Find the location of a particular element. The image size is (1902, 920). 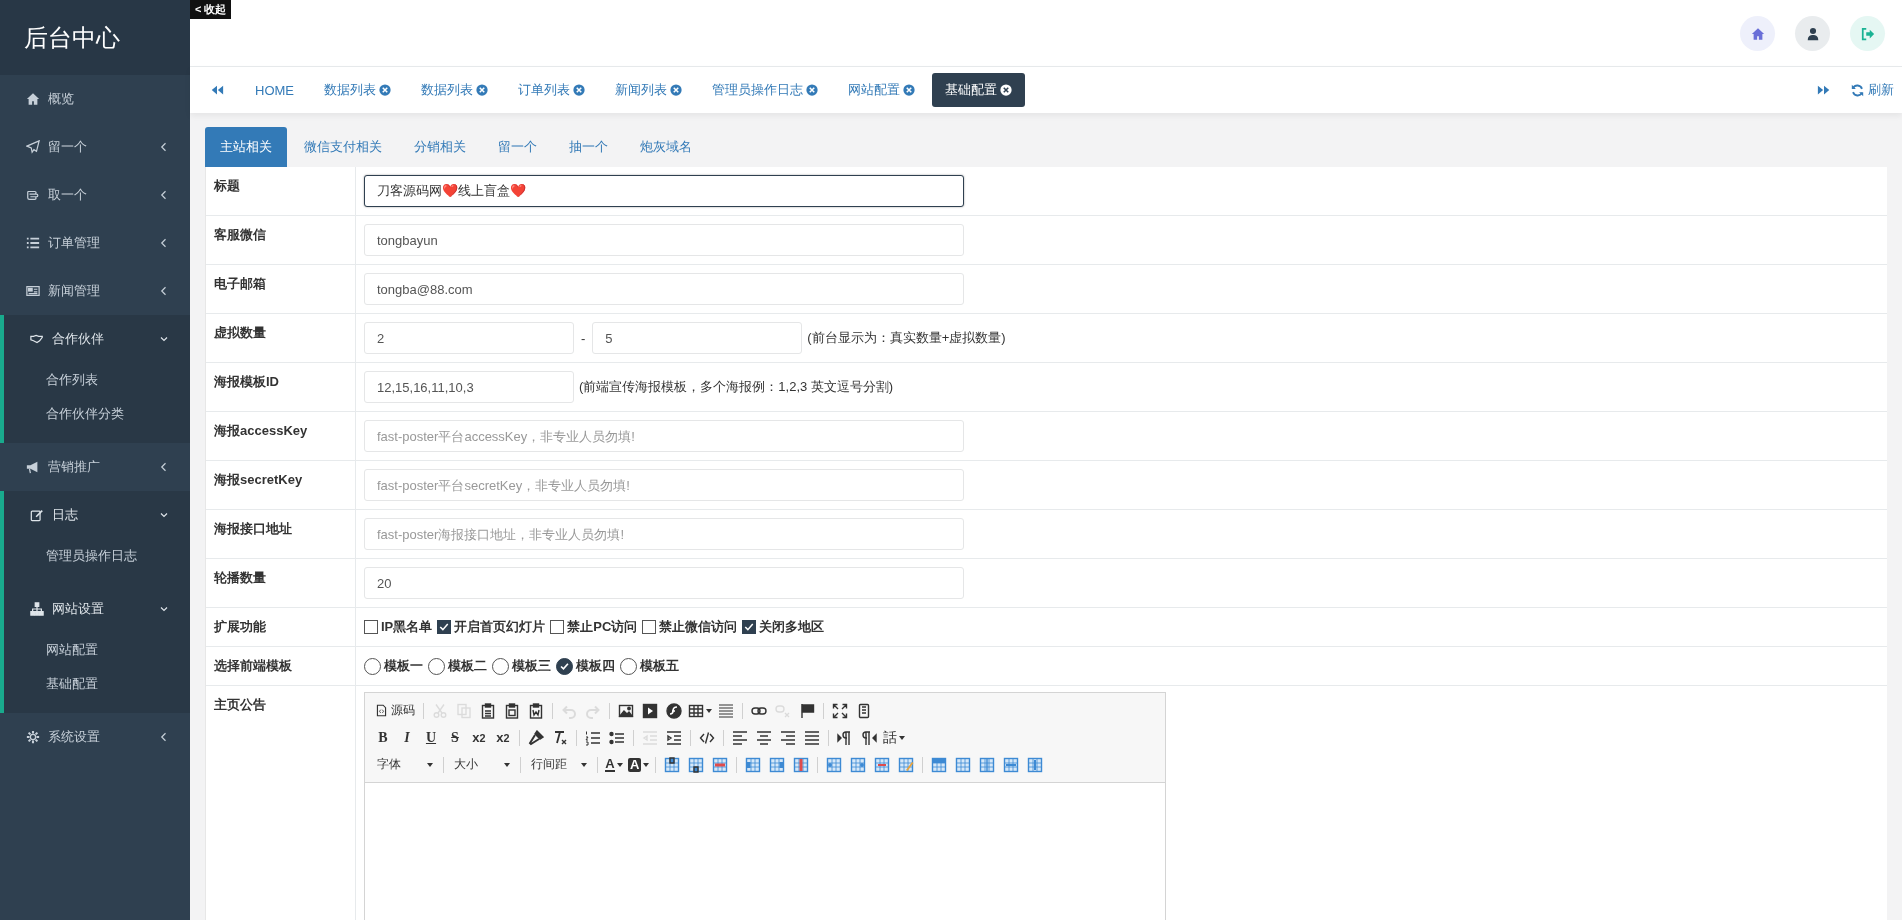

source-button: 源码 is located at coordinates (395, 710).